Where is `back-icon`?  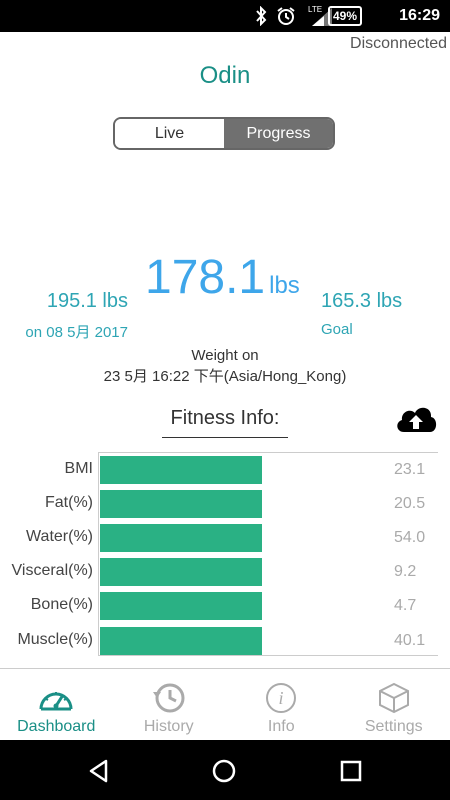
back-icon is located at coordinates (99, 771).